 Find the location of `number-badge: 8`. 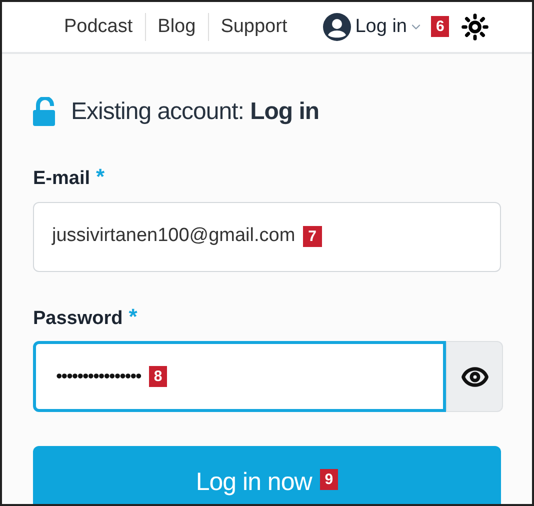

number-badge: 8 is located at coordinates (158, 376).